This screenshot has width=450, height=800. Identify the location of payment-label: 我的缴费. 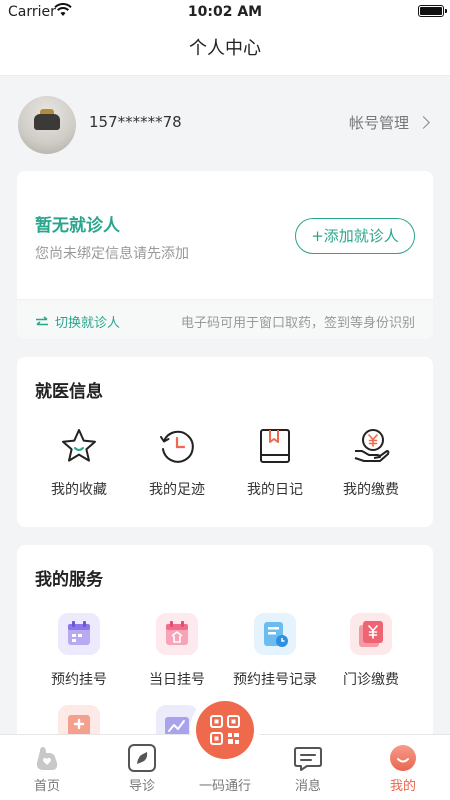
(371, 490).